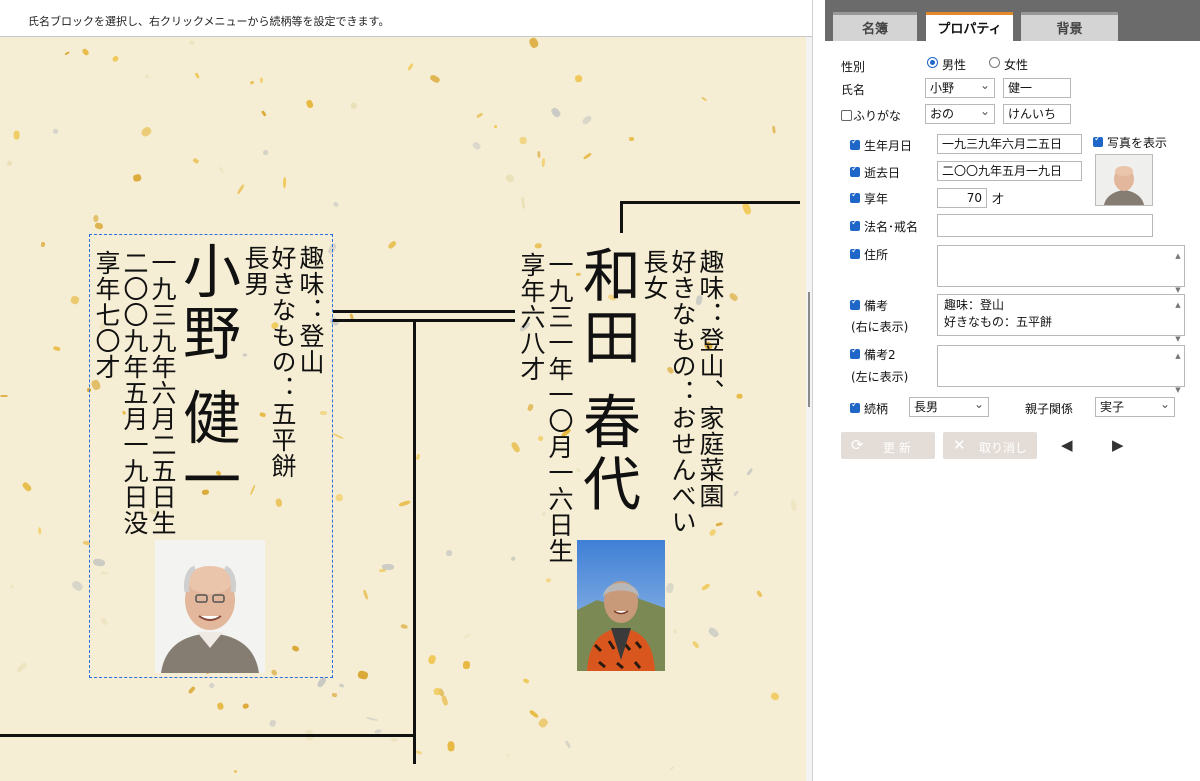 This screenshot has height=781, width=1200. What do you see at coordinates (1137, 143) in the screenshot?
I see `show-photo-label: 写真を表示` at bounding box center [1137, 143].